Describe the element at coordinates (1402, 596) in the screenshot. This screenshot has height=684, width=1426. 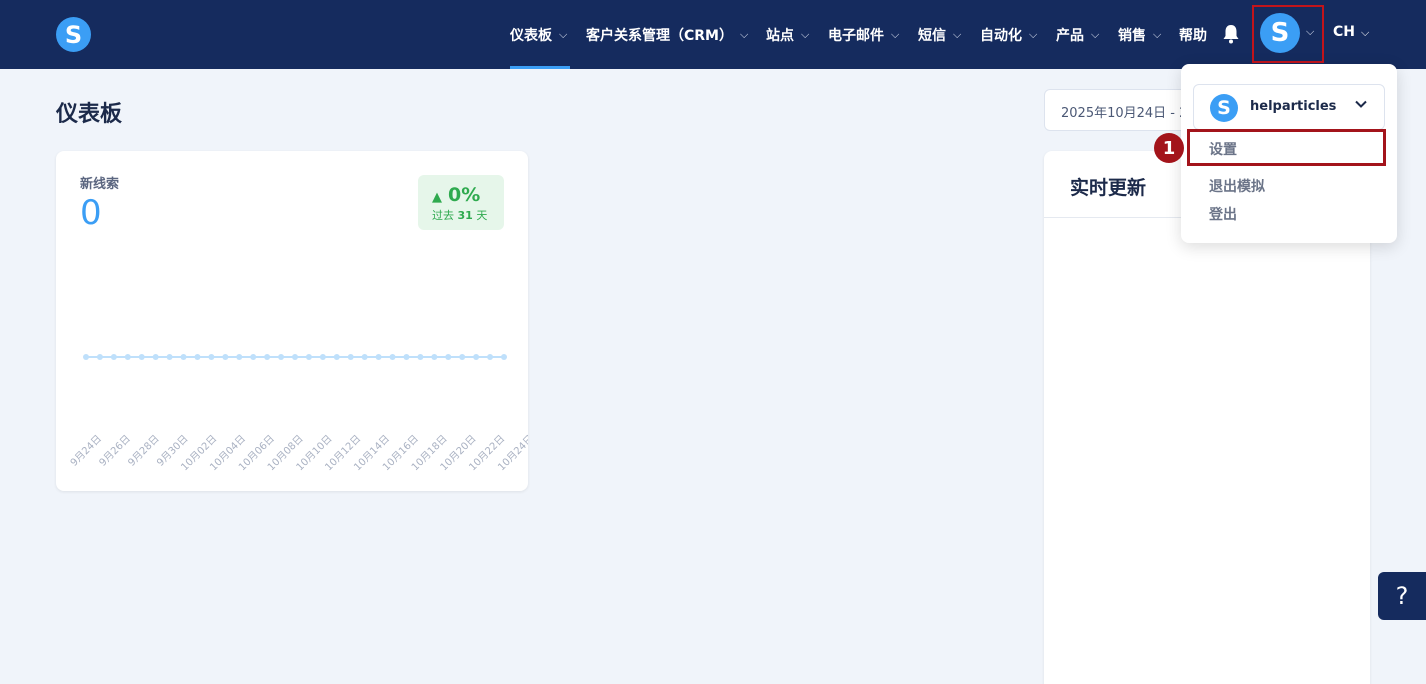
I see `help-button: ?` at that location.